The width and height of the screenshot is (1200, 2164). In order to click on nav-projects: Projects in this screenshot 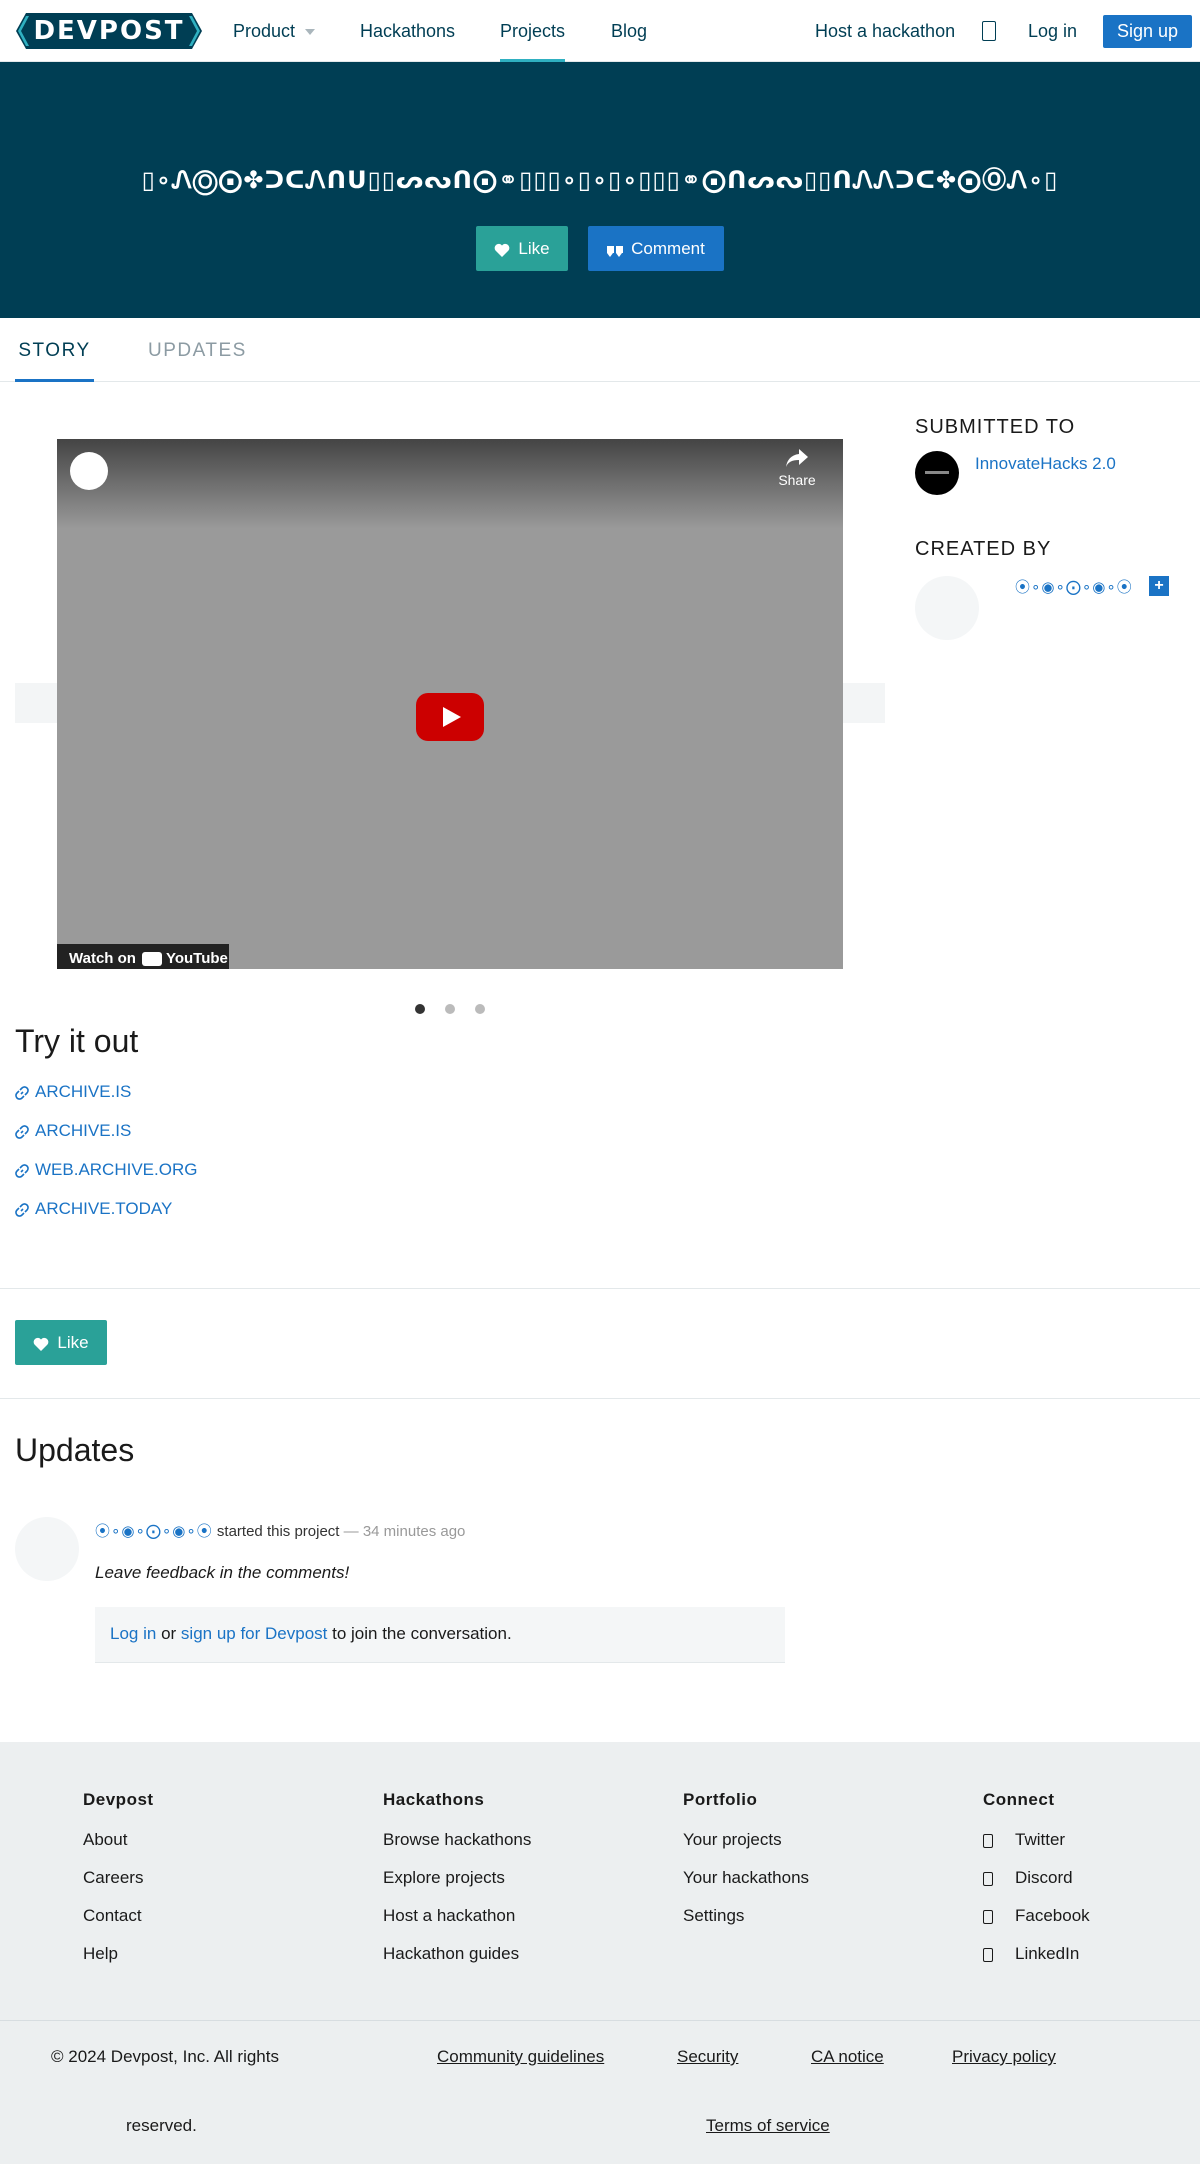, I will do `click(533, 31)`.